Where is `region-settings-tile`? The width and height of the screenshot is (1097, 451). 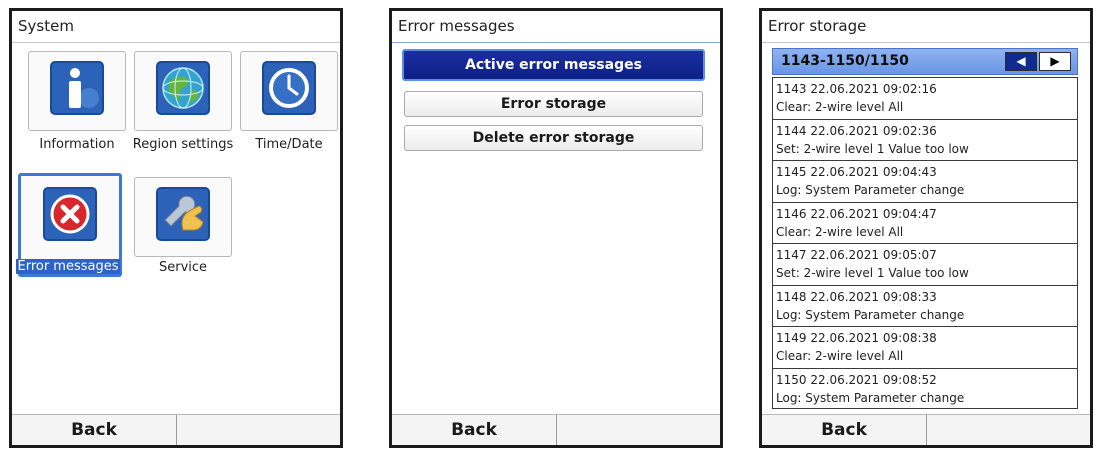 region-settings-tile is located at coordinates (183, 91).